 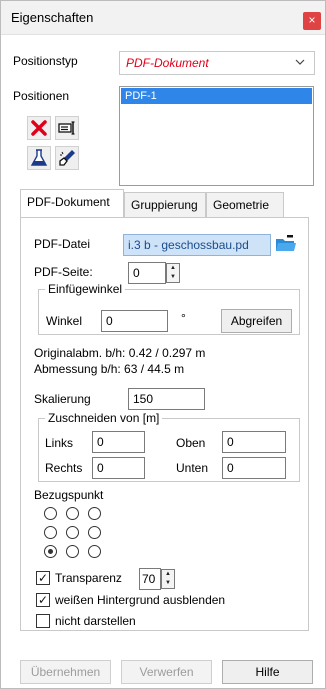 I want to click on pdf-page-field: 0, so click(x=147, y=273).